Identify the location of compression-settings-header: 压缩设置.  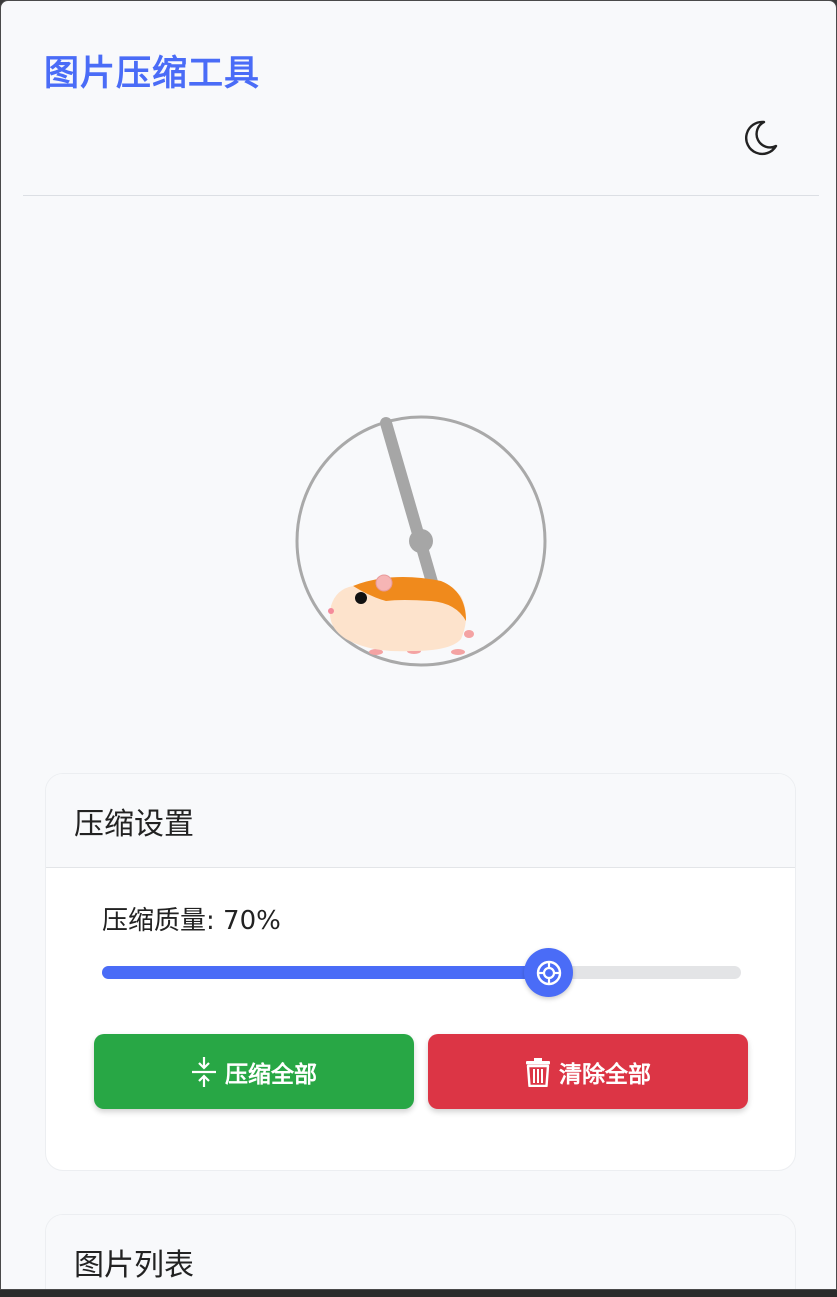
(420, 821).